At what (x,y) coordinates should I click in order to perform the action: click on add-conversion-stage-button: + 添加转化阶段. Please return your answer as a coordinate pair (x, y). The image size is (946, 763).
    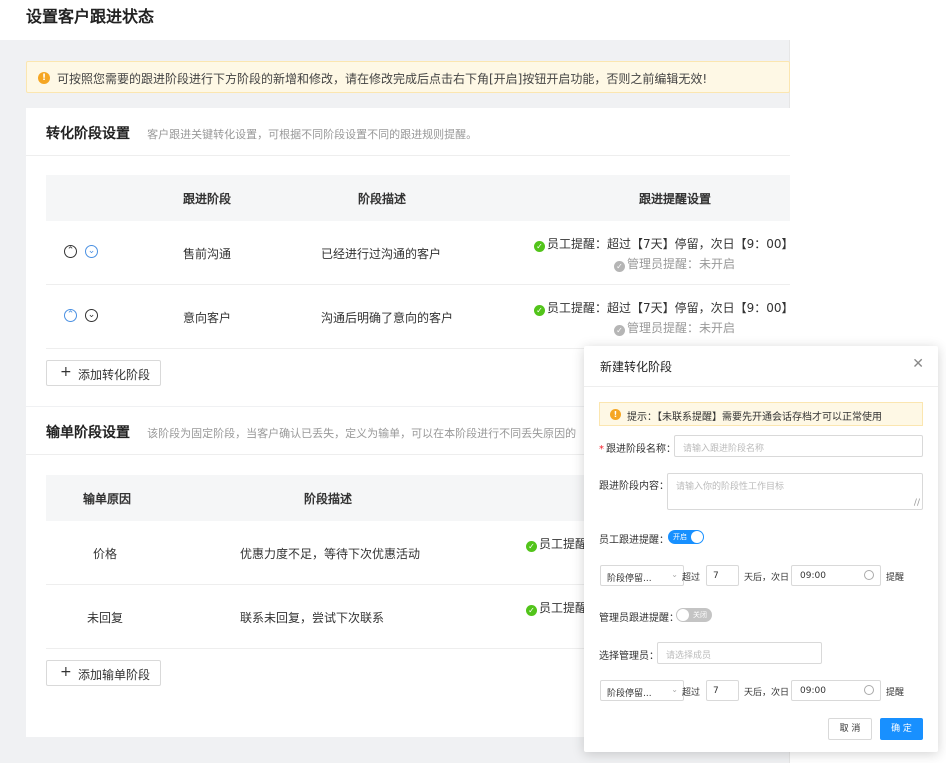
    Looking at the image, I should click on (103, 373).